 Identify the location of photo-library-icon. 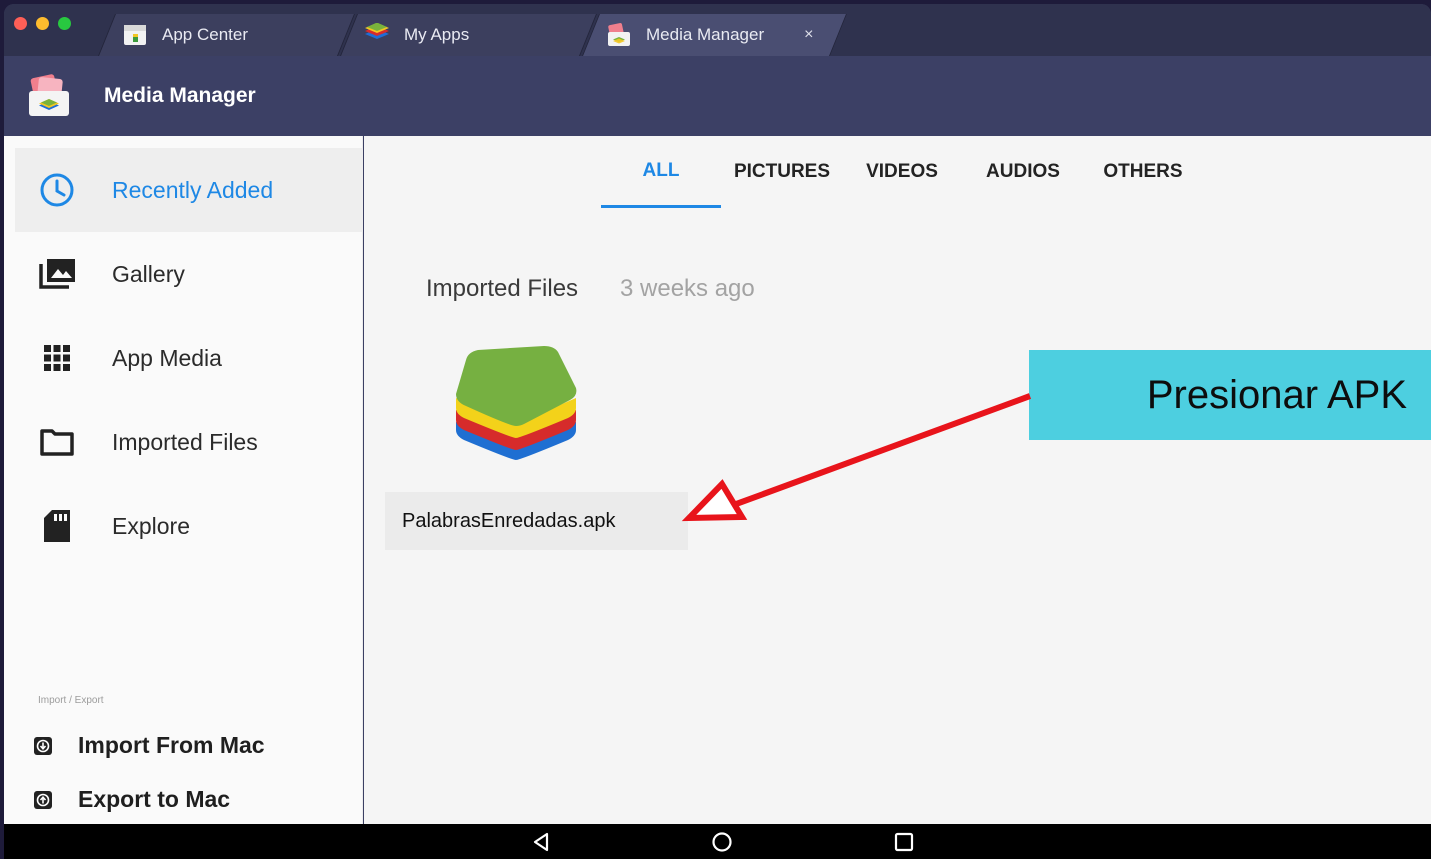
(57, 274).